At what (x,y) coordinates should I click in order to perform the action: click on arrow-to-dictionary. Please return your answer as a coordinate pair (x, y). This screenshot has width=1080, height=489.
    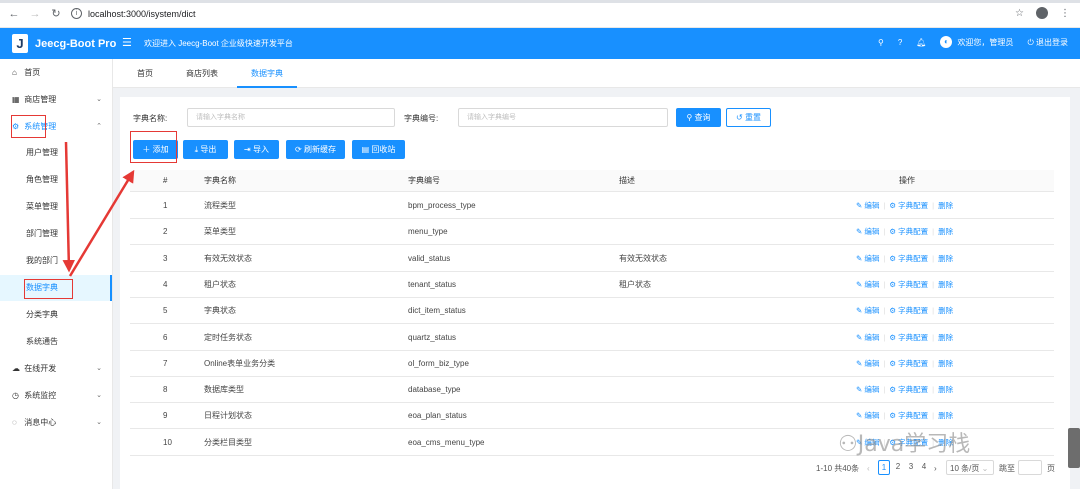
    Looking at the image, I should click on (69, 207).